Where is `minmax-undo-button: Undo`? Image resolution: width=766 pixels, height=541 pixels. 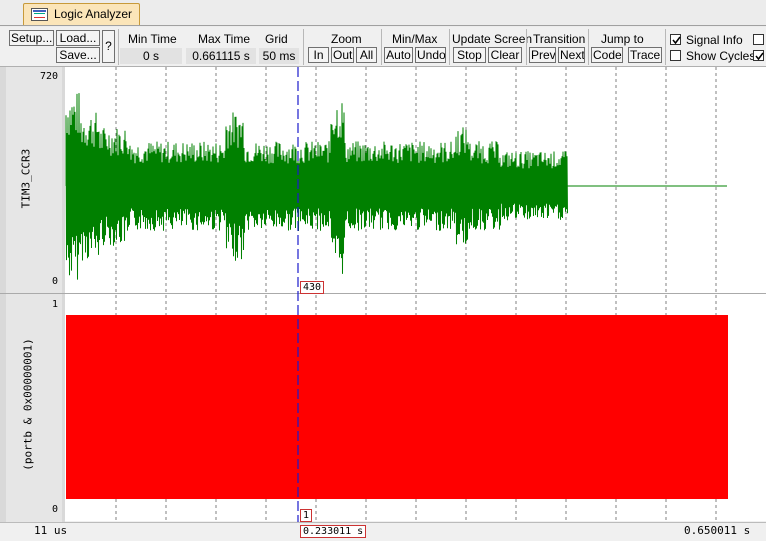 minmax-undo-button: Undo is located at coordinates (430, 55).